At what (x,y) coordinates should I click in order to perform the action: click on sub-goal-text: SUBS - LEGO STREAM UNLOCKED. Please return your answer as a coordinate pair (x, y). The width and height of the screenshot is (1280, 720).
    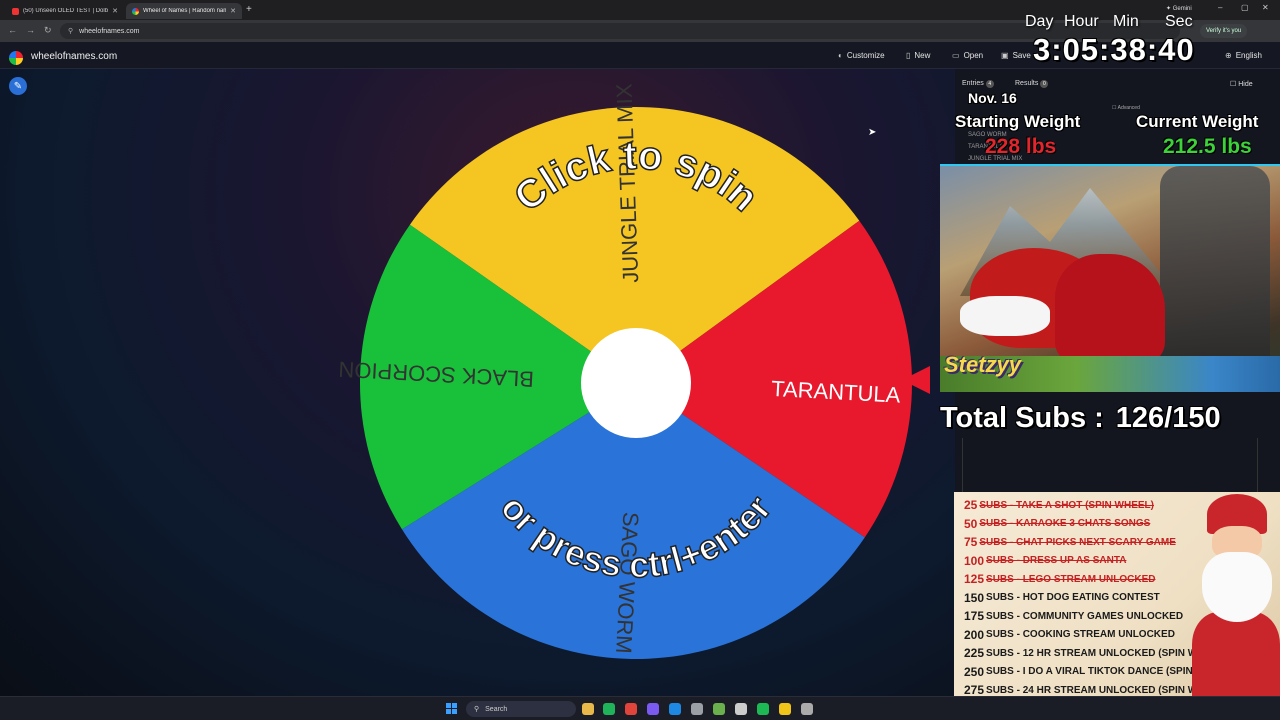
    Looking at the image, I should click on (1071, 579).